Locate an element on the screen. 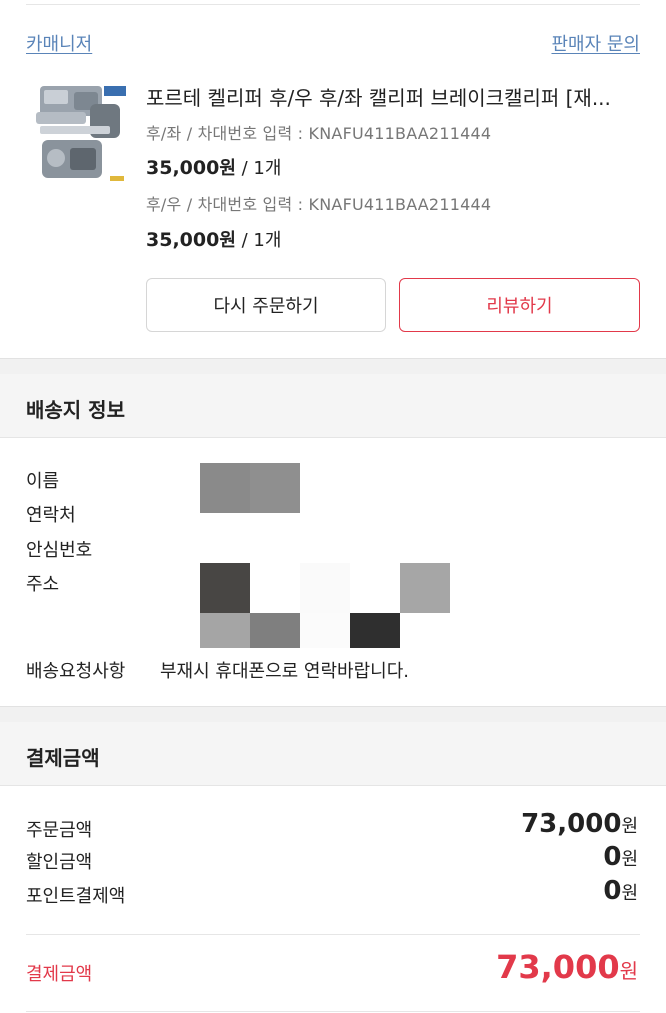 This screenshot has width=666, height=1013. shipping-section-header: 배송지 정보 is located at coordinates (333, 406).